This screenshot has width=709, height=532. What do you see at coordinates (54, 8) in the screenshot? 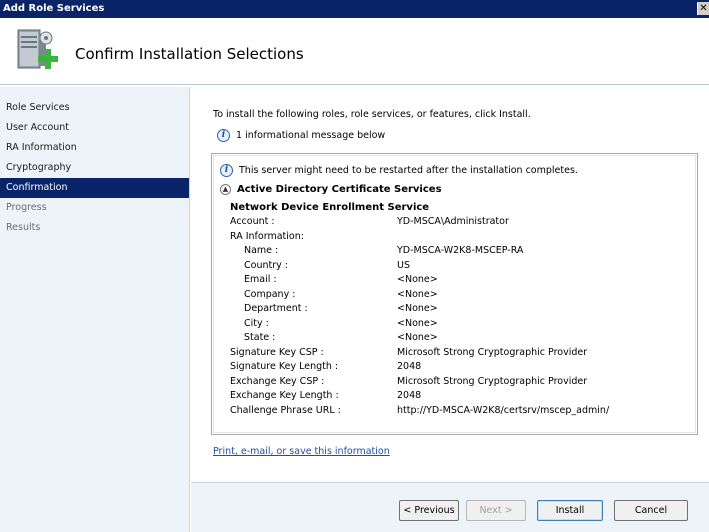
I see `window-title: Add Role Services` at bounding box center [54, 8].